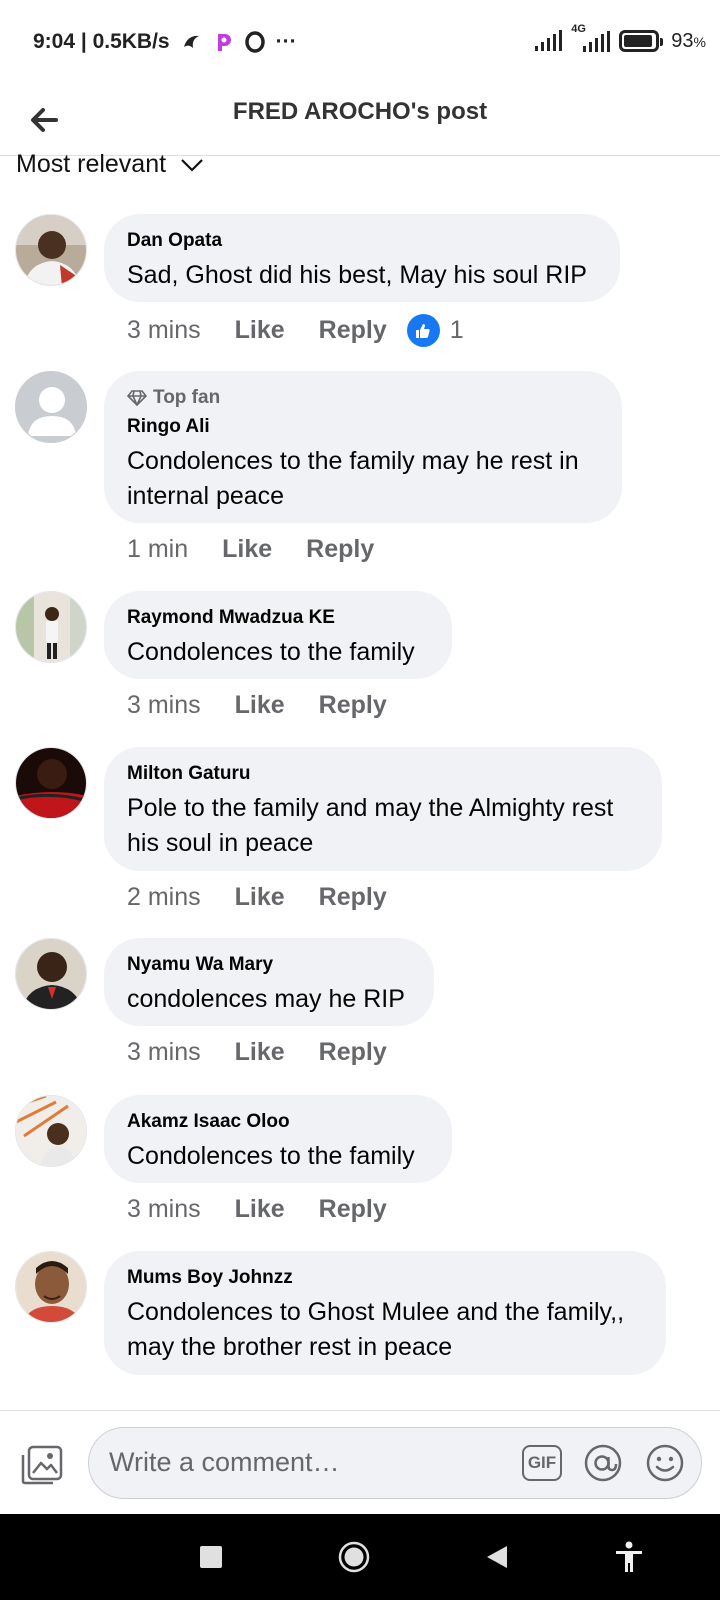 The image size is (720, 1600). Describe the element at coordinates (498, 1557) in the screenshot. I see `back-triangle-icon` at that location.